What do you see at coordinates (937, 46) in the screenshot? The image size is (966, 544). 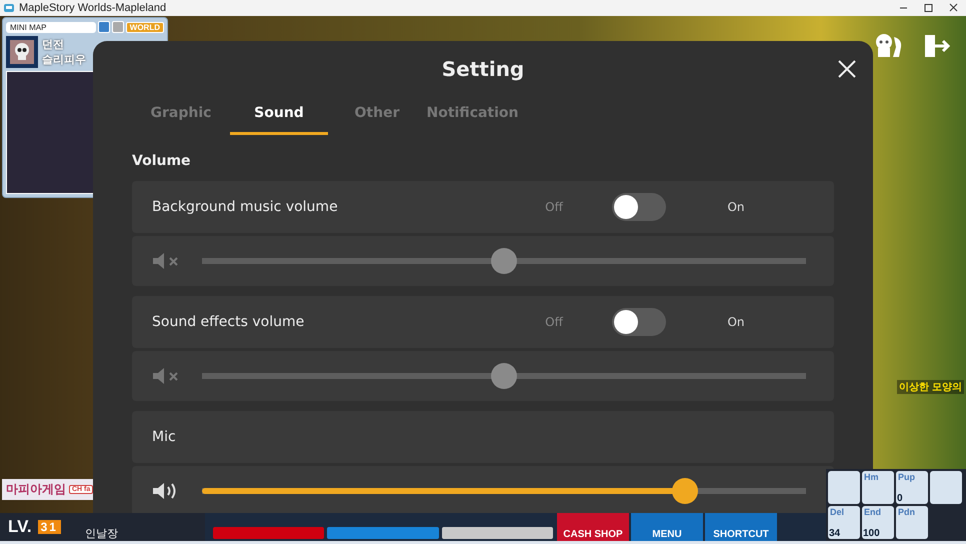 I see `exit-icon` at bounding box center [937, 46].